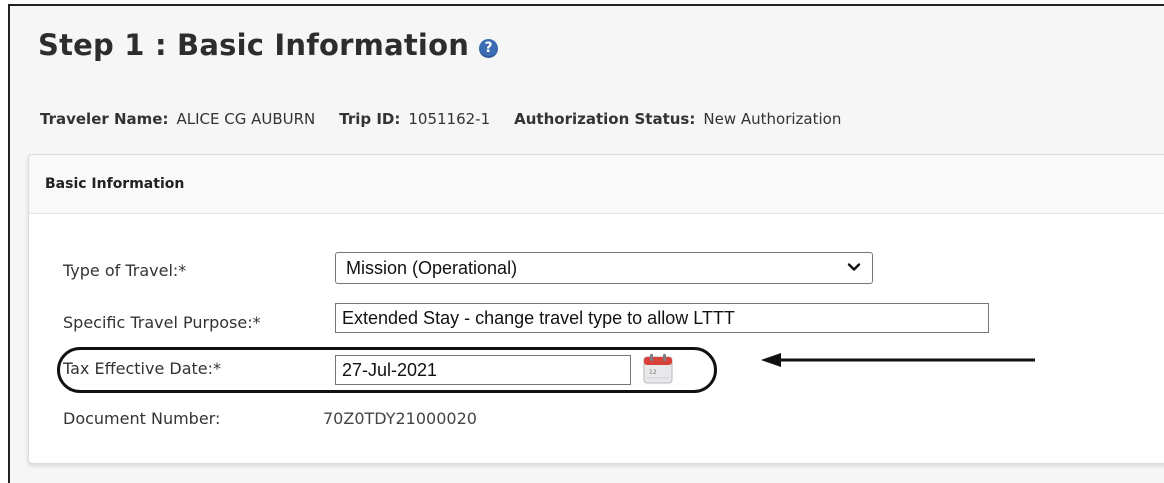  Describe the element at coordinates (605, 119) in the screenshot. I see `authorization-status-label: Authorization Status:` at that location.